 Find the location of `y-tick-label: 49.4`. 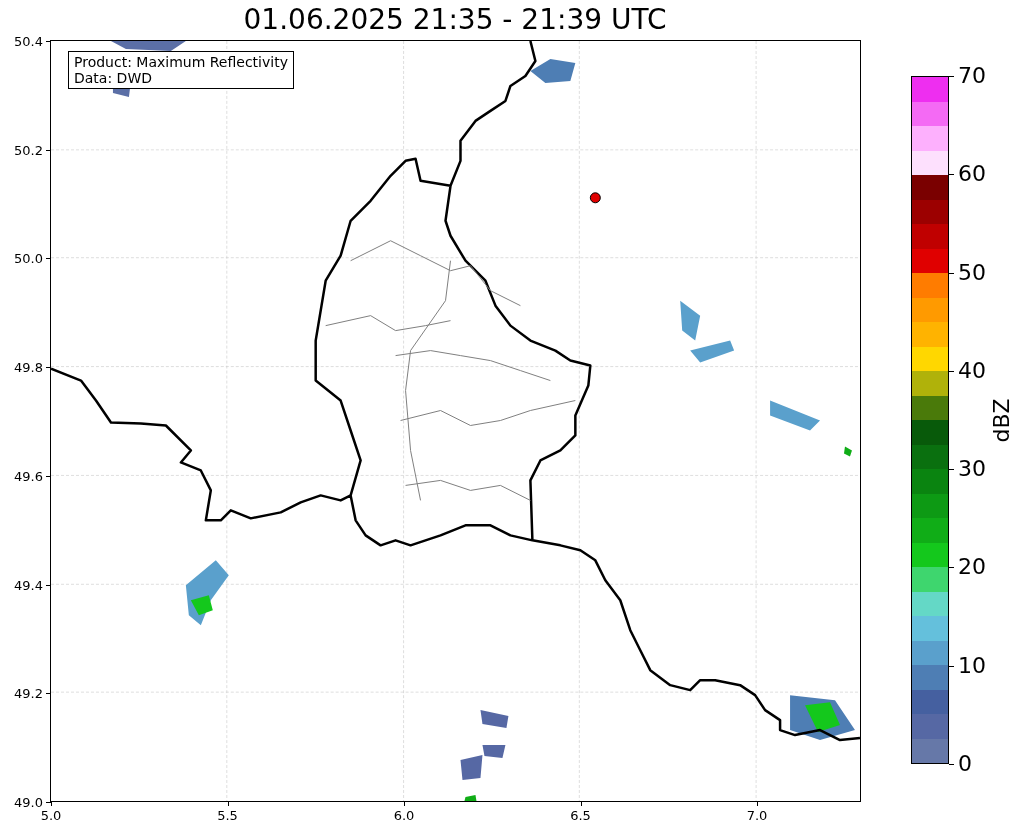

y-tick-label: 49.4 is located at coordinates (28, 585).